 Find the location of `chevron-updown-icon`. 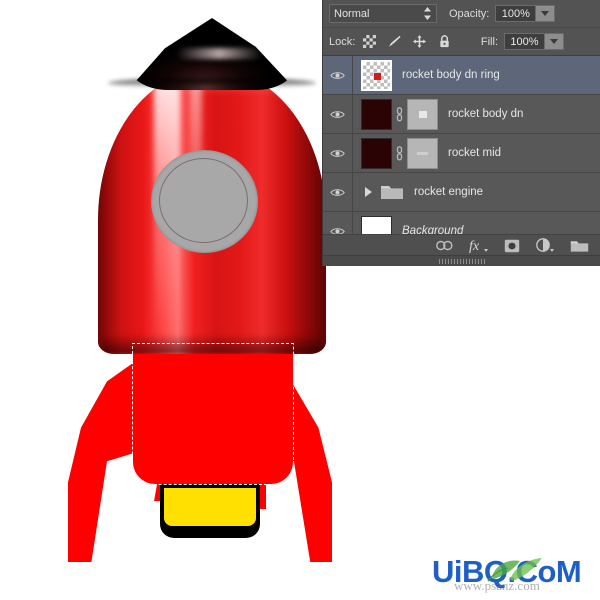

chevron-updown-icon is located at coordinates (427, 13).